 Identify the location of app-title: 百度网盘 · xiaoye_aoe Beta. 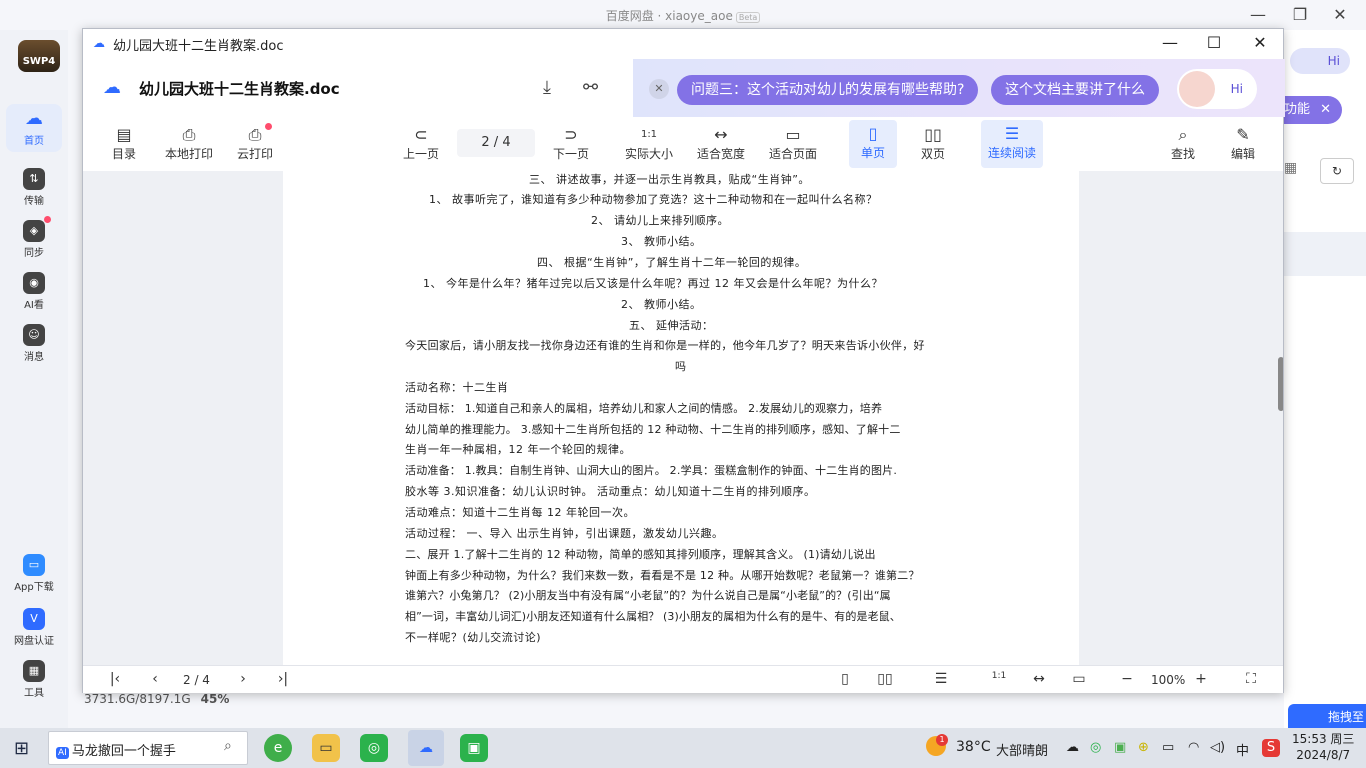
(683, 15).